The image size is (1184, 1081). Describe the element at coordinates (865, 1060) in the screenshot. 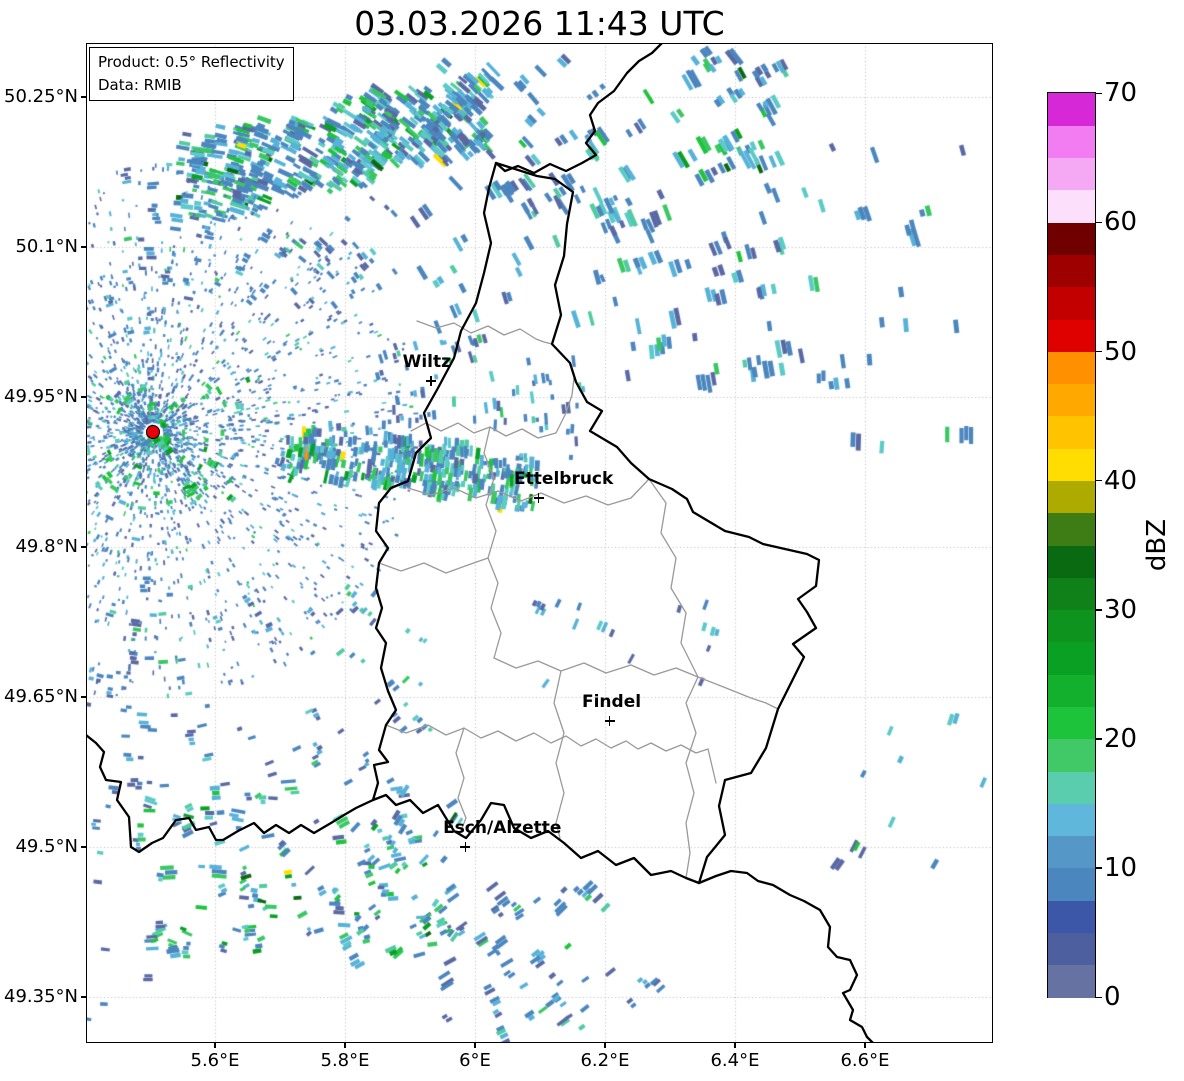

I see `x-tick-label: 6.6°E` at that location.